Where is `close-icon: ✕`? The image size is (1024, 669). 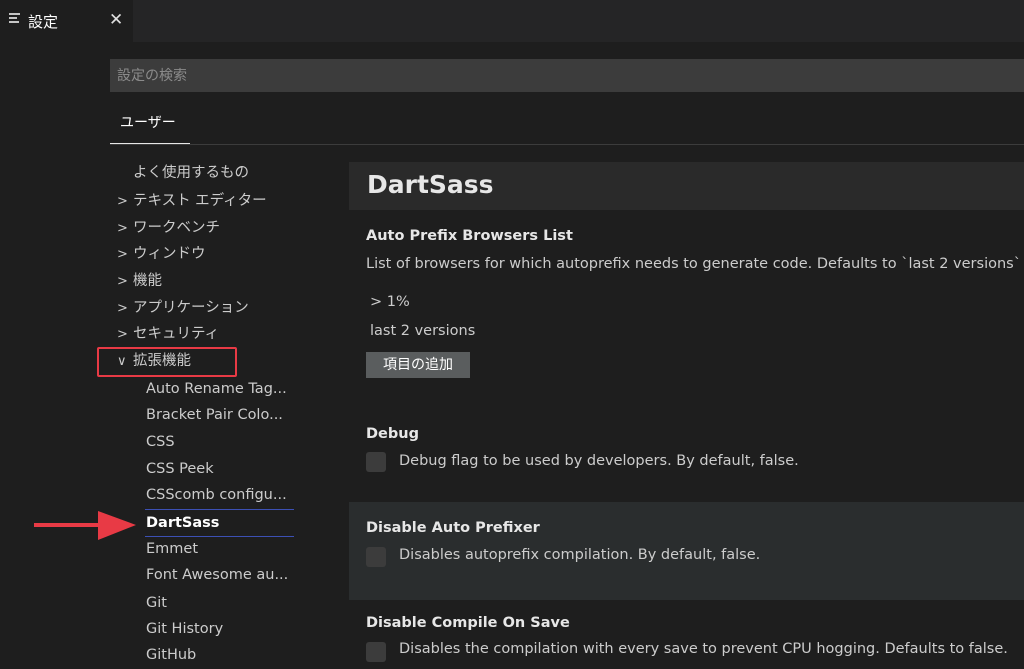
close-icon: ✕ is located at coordinates (116, 20).